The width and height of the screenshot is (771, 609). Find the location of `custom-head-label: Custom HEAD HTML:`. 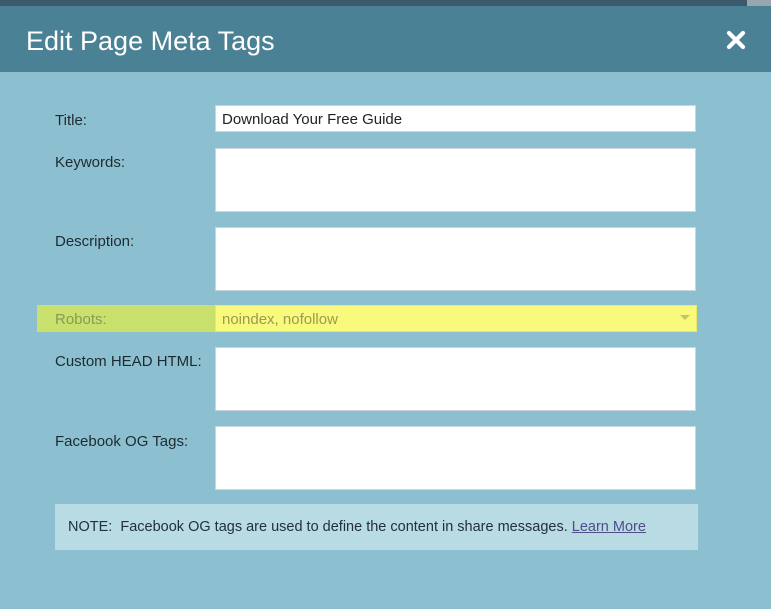

custom-head-label: Custom HEAD HTML: is located at coordinates (128, 361).